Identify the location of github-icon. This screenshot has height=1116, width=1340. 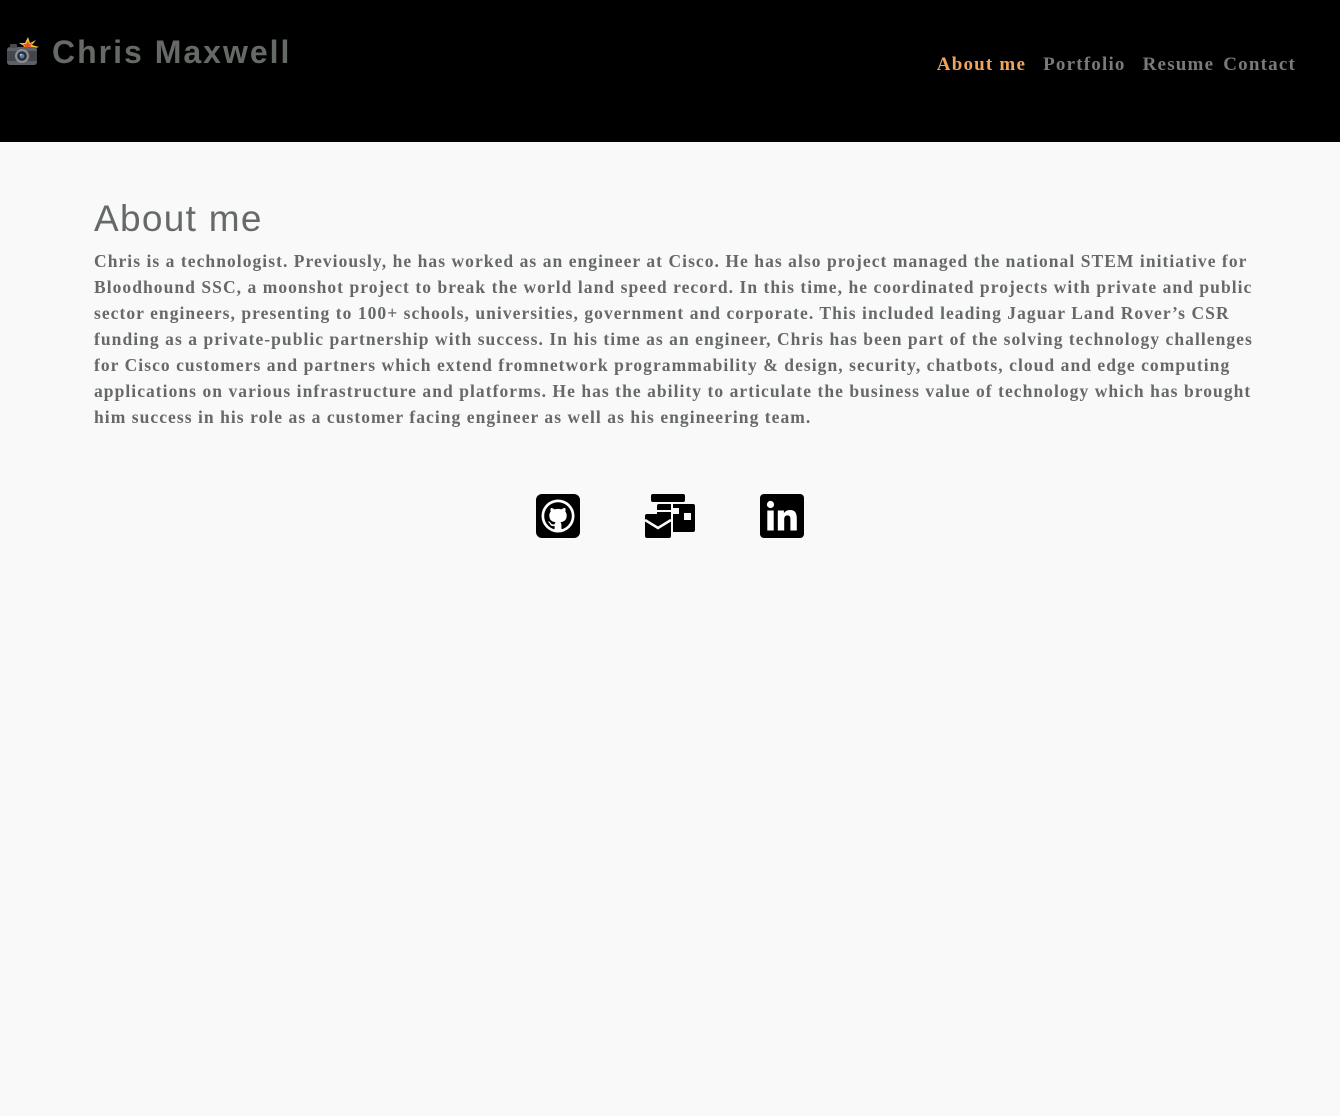
(558, 516).